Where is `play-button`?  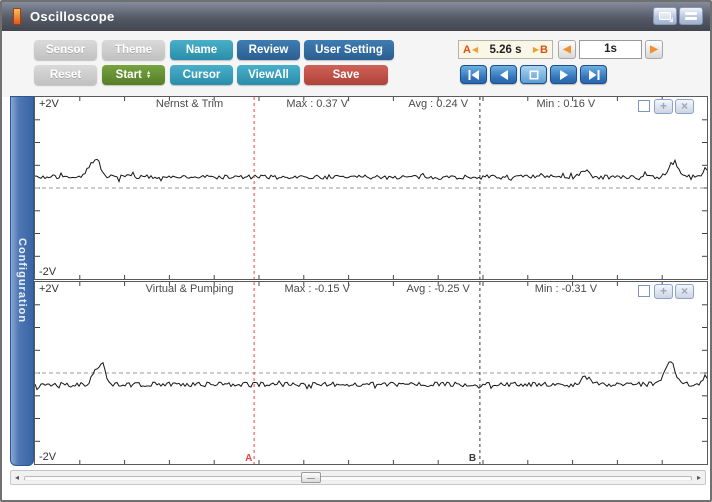
play-button is located at coordinates (563, 74).